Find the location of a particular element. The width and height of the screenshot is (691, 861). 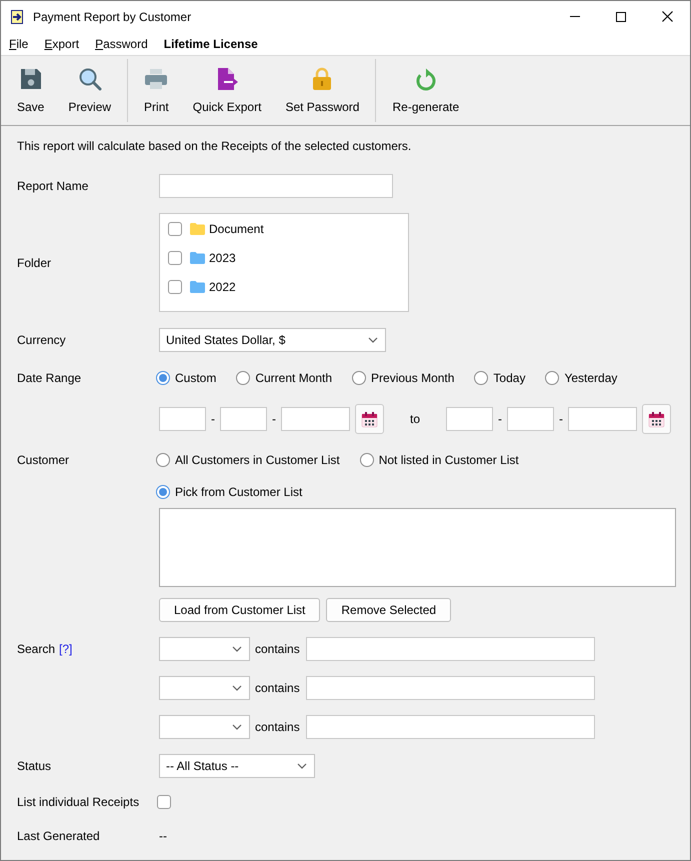

quick-export-button: Quick Export is located at coordinates (227, 90).